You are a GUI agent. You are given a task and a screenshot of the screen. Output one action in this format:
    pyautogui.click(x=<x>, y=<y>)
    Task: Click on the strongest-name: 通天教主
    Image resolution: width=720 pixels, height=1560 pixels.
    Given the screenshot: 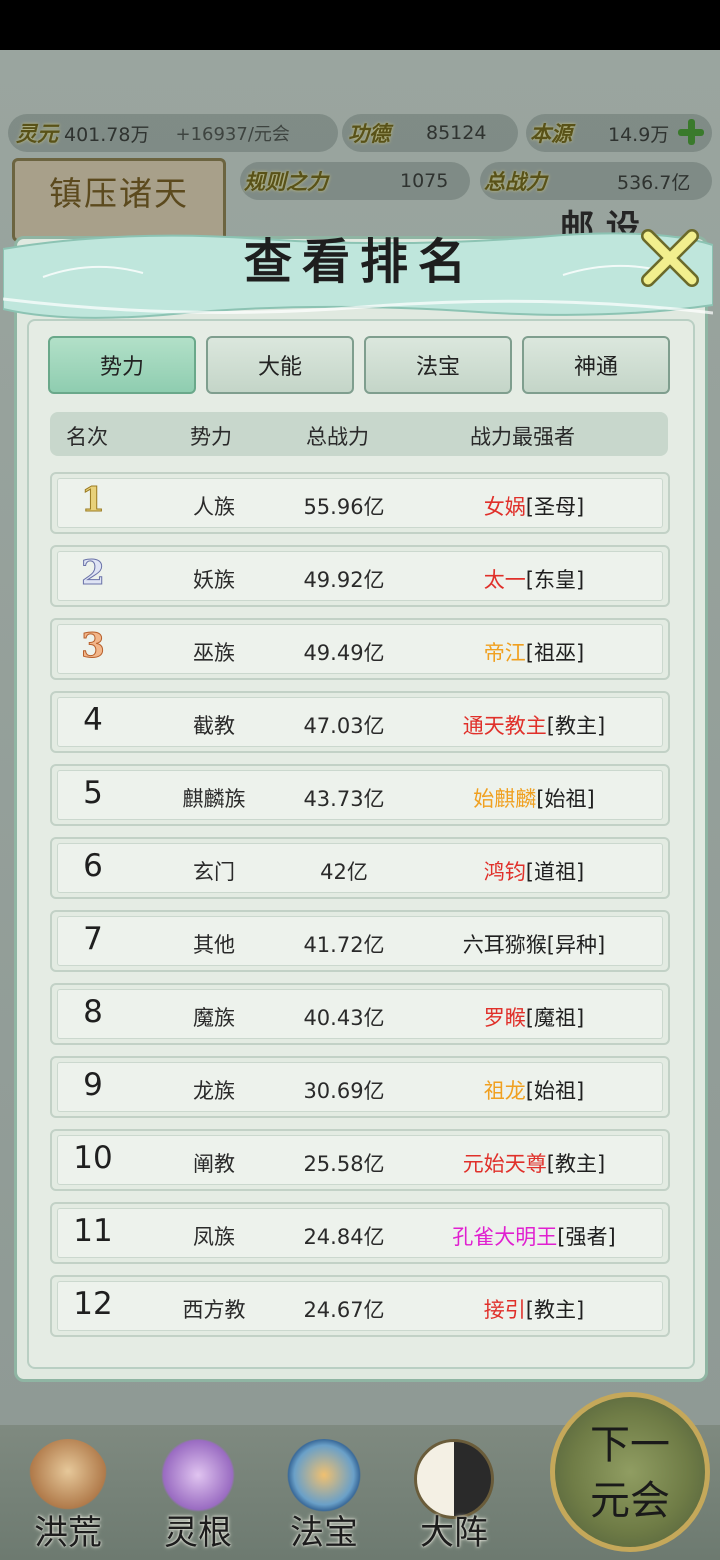 What is the action you would take?
    pyautogui.click(x=504, y=726)
    